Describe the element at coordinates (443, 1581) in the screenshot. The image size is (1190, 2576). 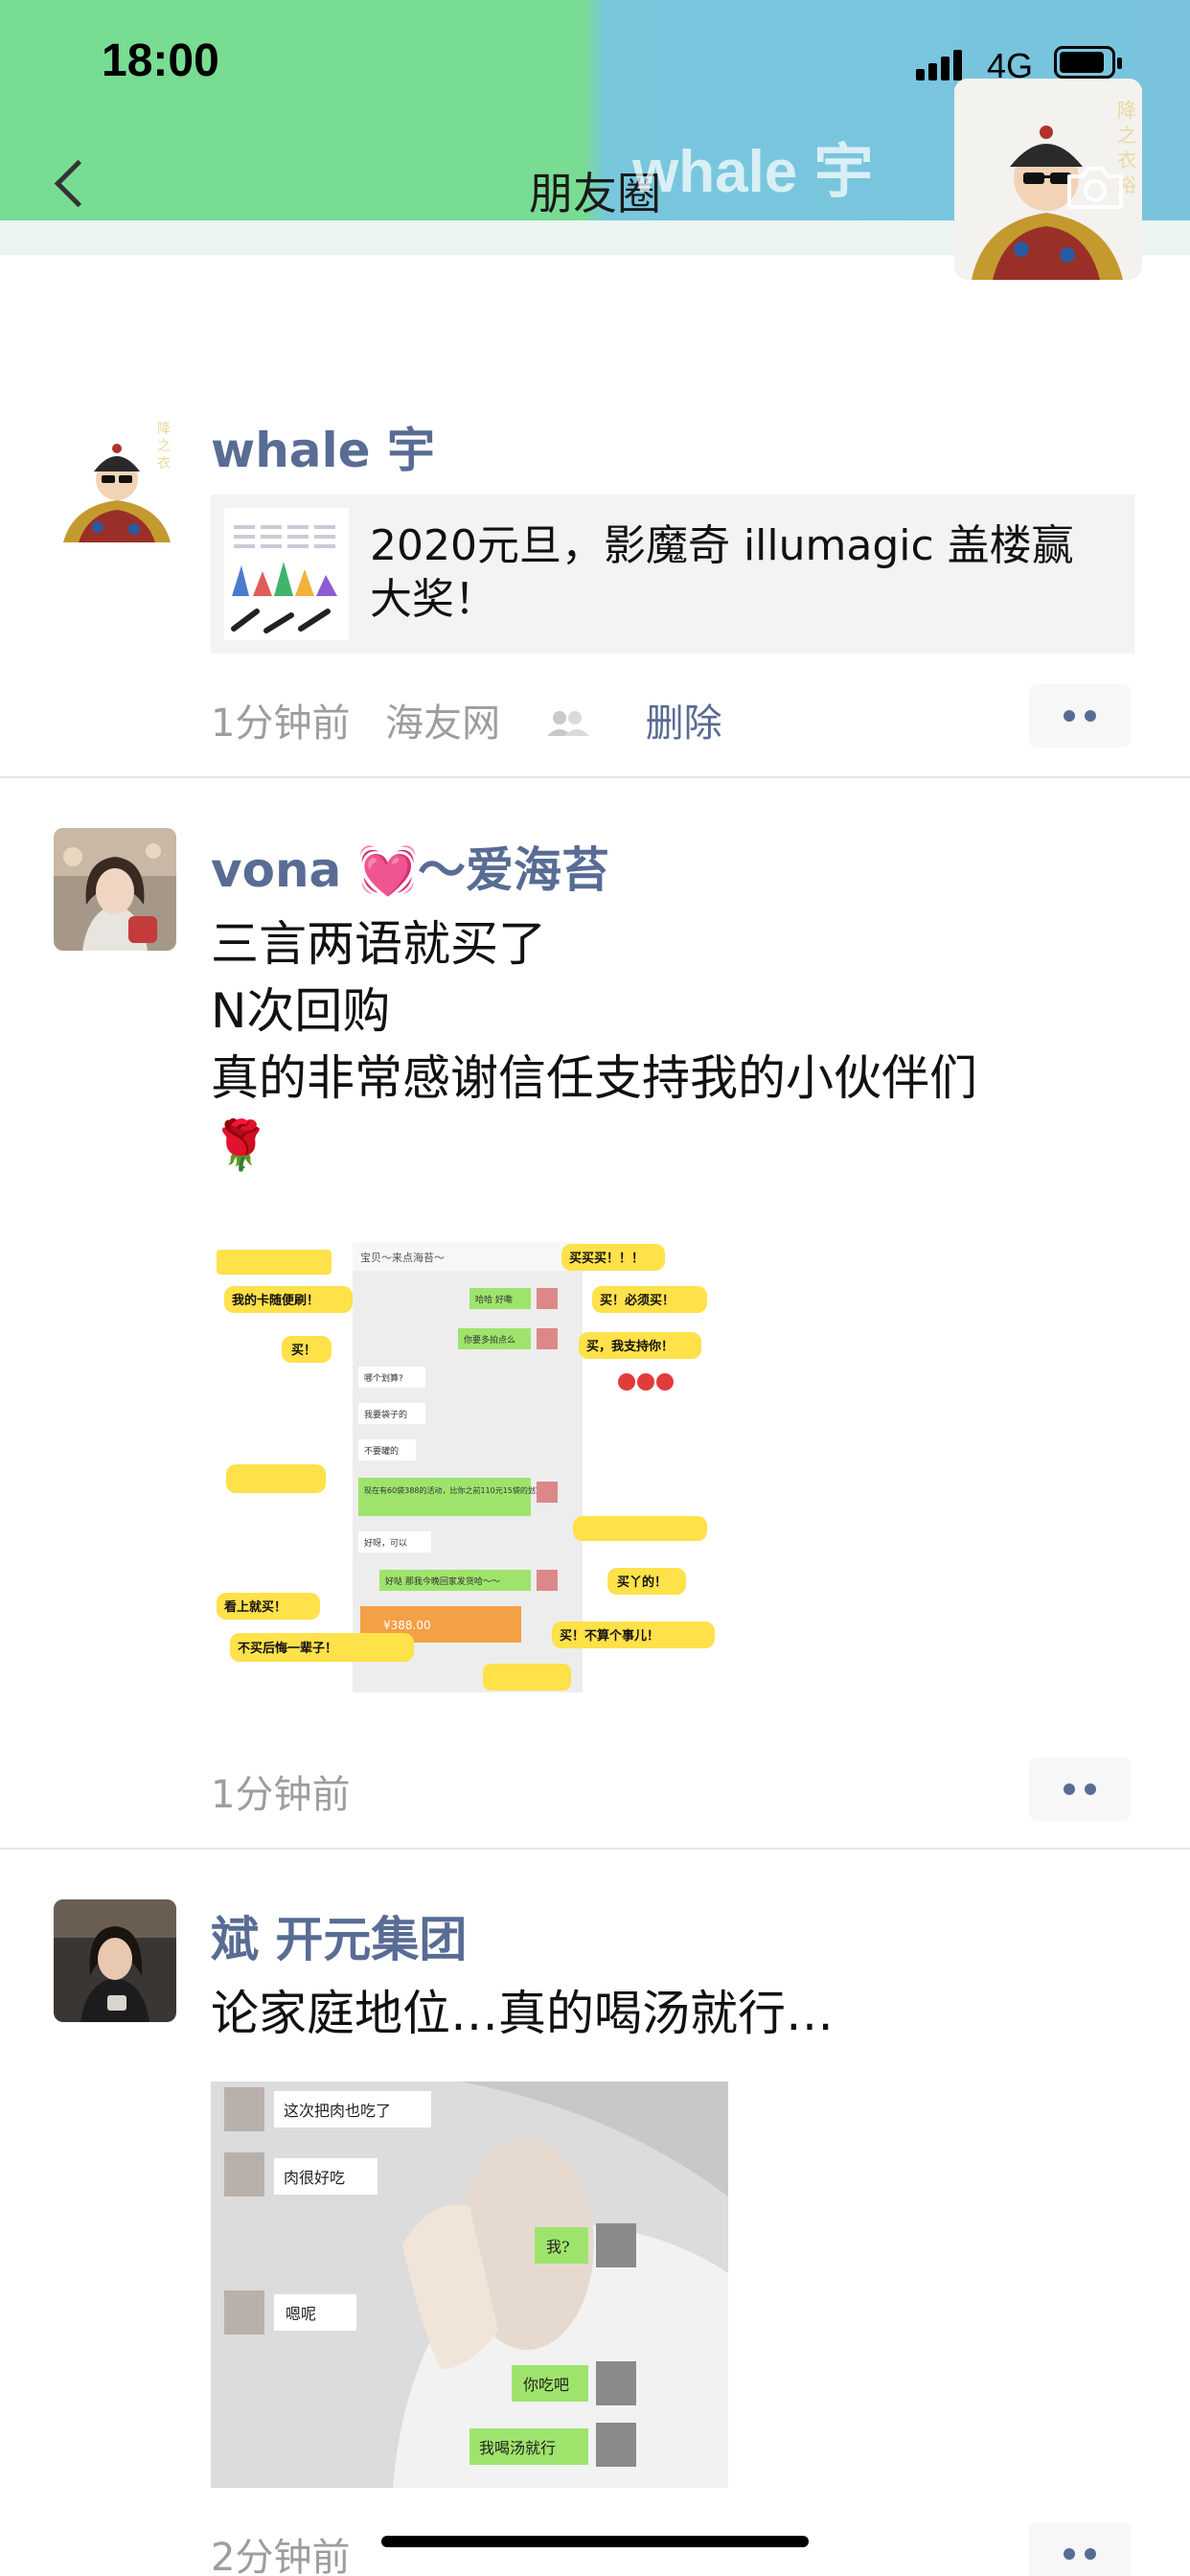
I see `chat-bubble: 好哒 那我今晚回家发货哈～～` at that location.